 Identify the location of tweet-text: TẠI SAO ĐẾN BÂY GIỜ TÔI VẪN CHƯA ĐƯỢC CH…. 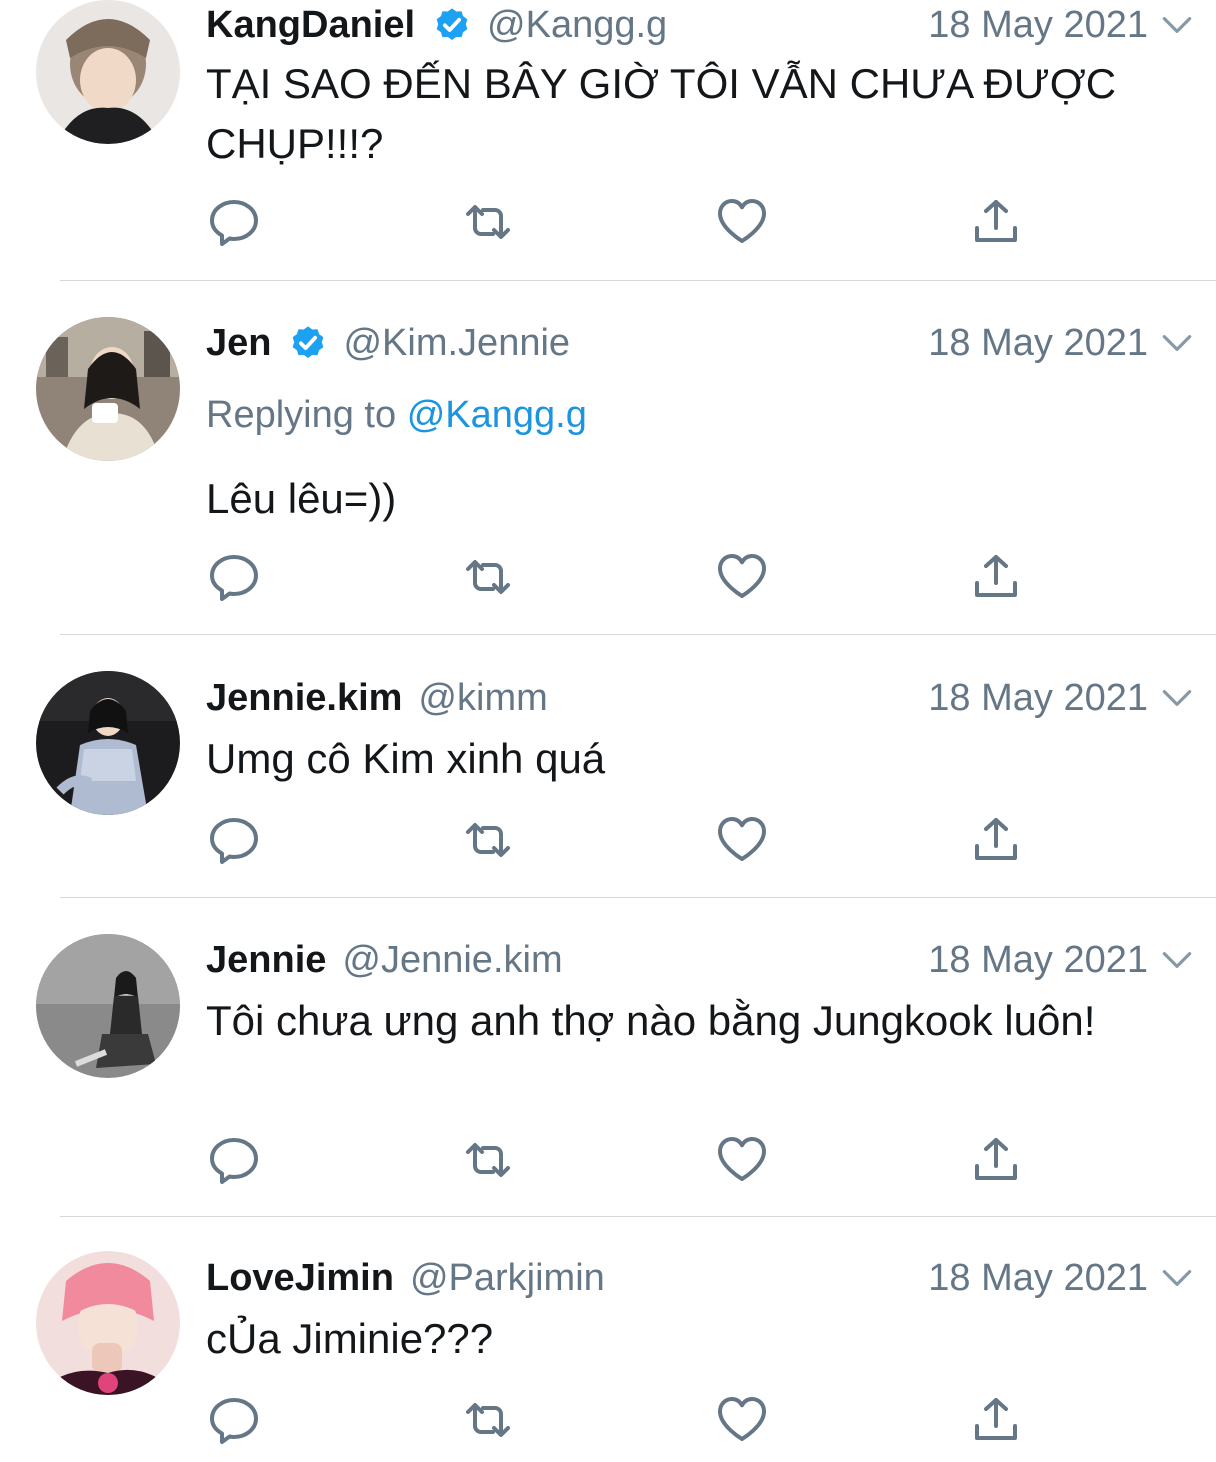
(661, 113).